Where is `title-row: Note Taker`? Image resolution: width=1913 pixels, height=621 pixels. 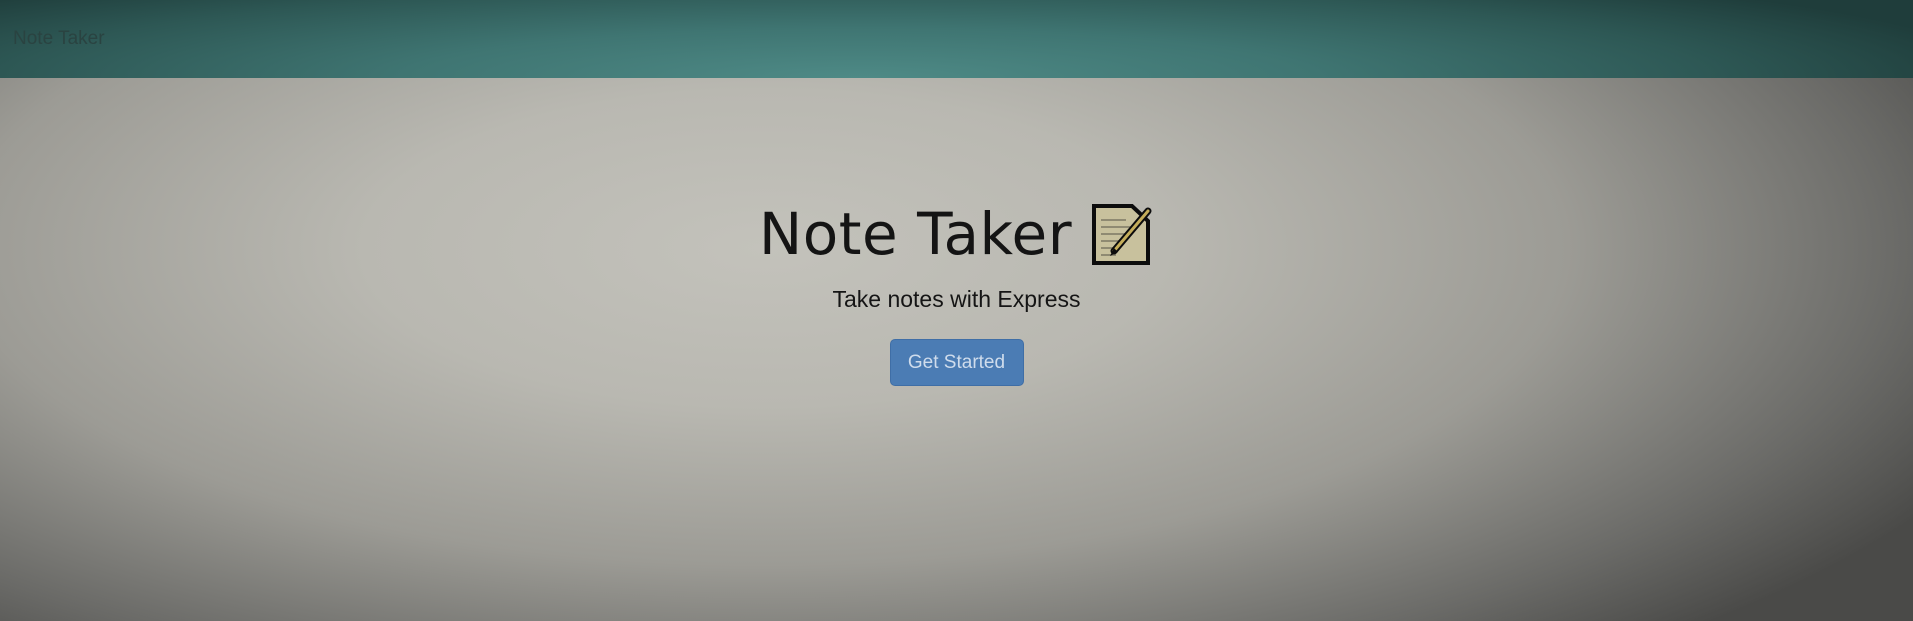 title-row: Note Taker is located at coordinates (956, 234).